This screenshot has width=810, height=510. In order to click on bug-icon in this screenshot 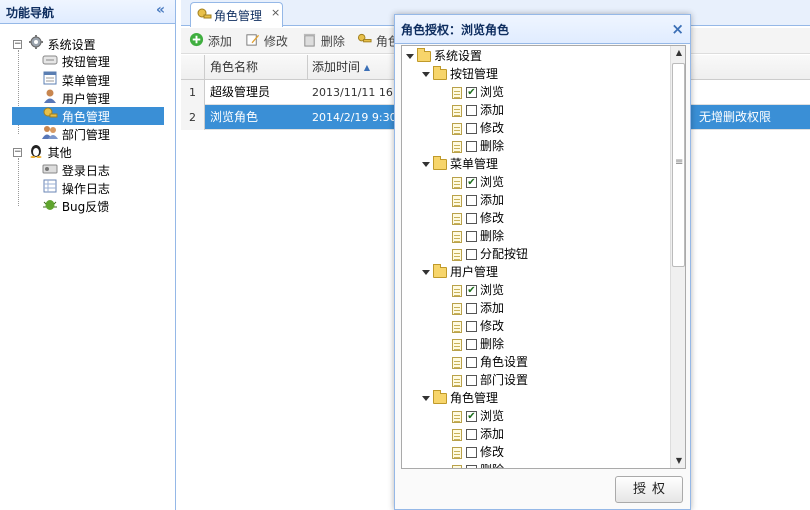, I will do `click(50, 206)`.